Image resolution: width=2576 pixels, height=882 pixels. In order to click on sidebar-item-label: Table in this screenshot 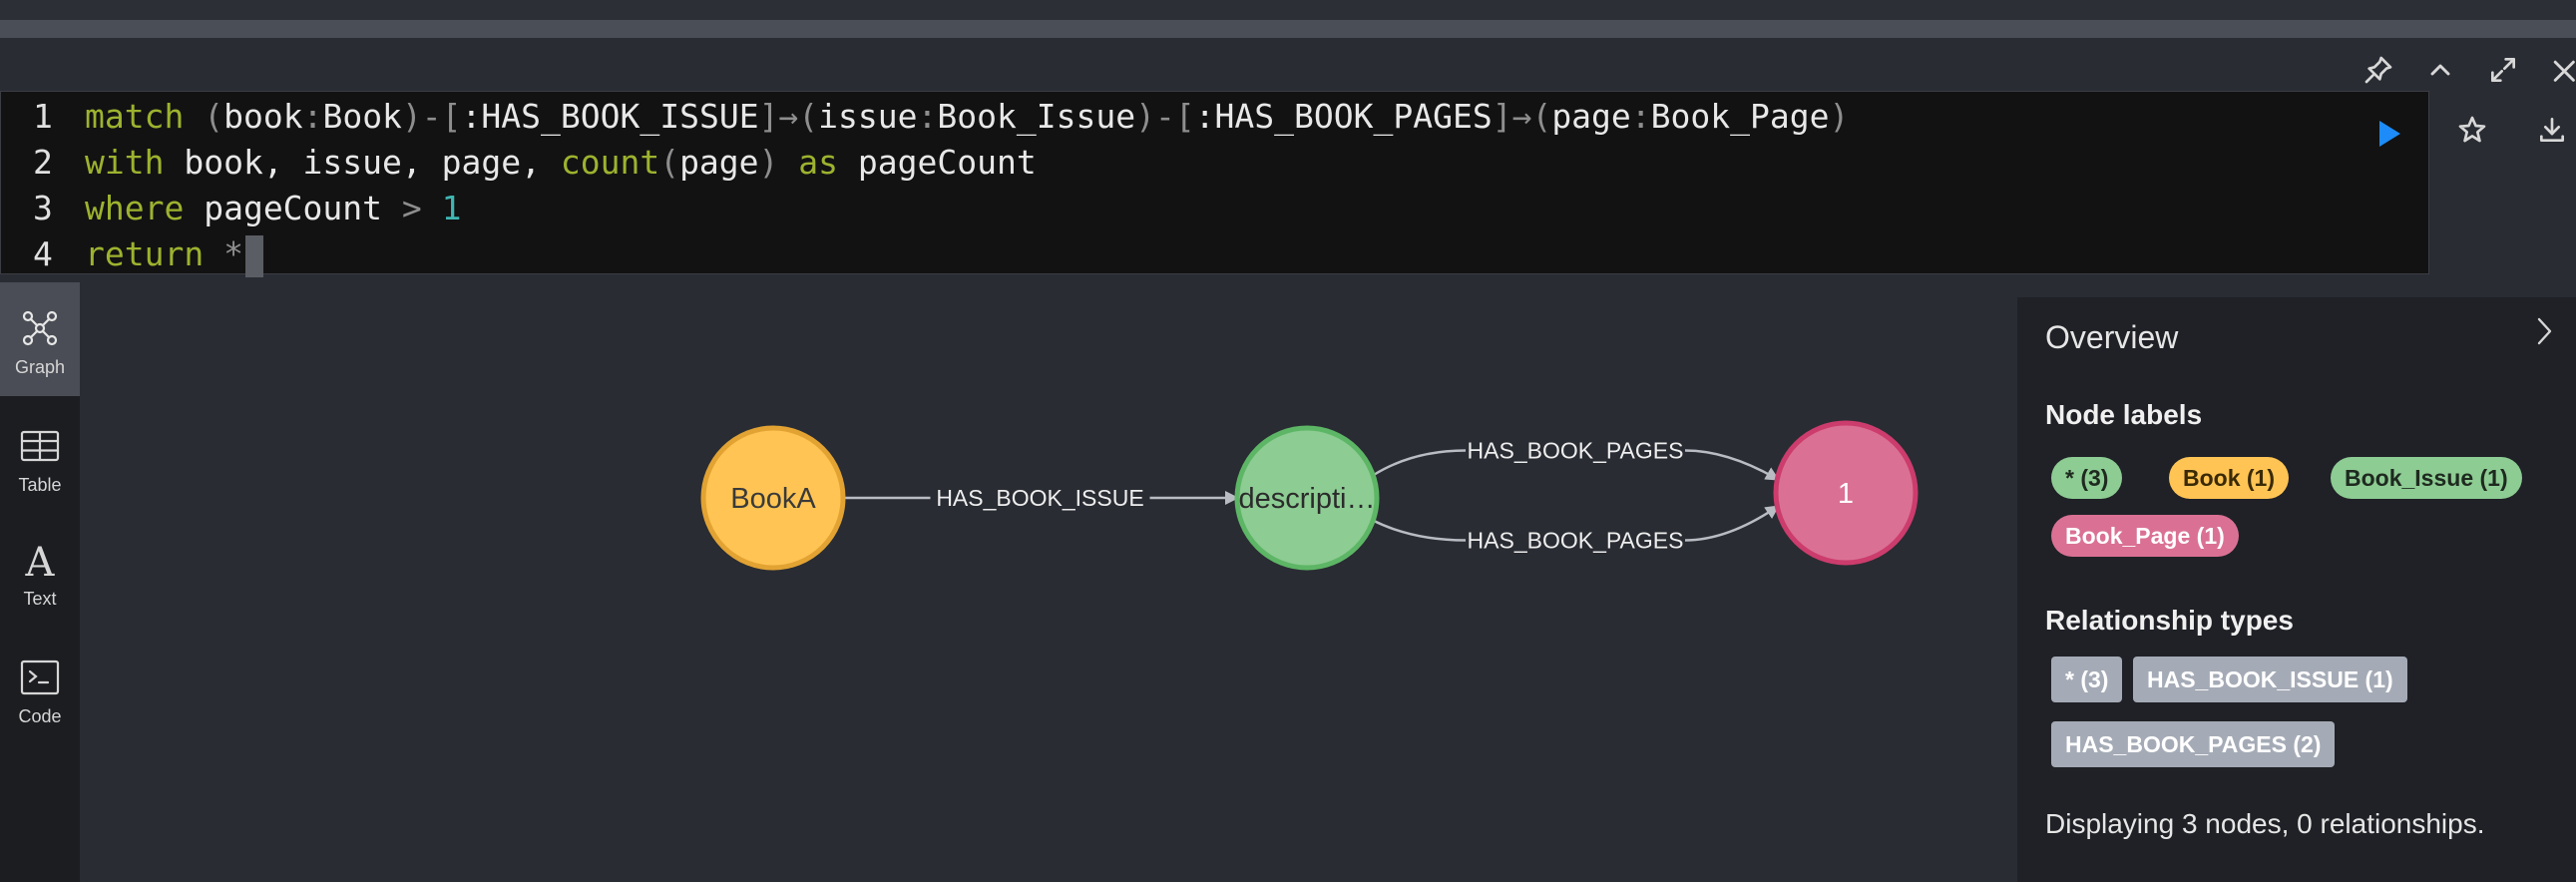, I will do `click(40, 485)`.